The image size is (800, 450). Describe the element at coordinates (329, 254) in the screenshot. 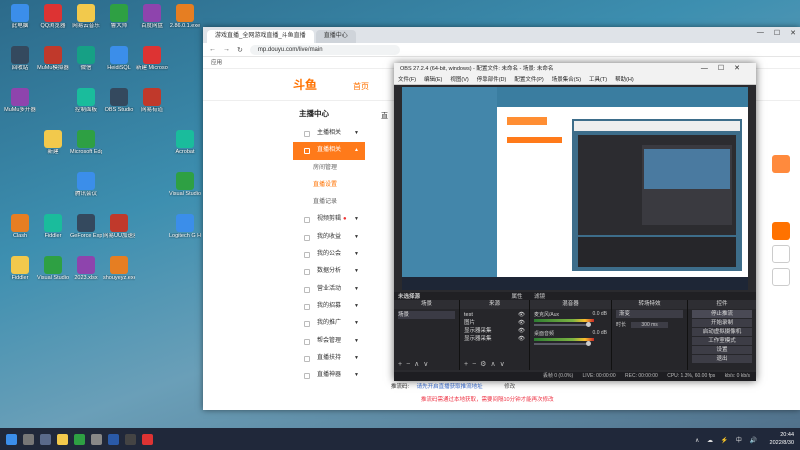

I see `sidebar-item: ▼ 我的公会` at that location.